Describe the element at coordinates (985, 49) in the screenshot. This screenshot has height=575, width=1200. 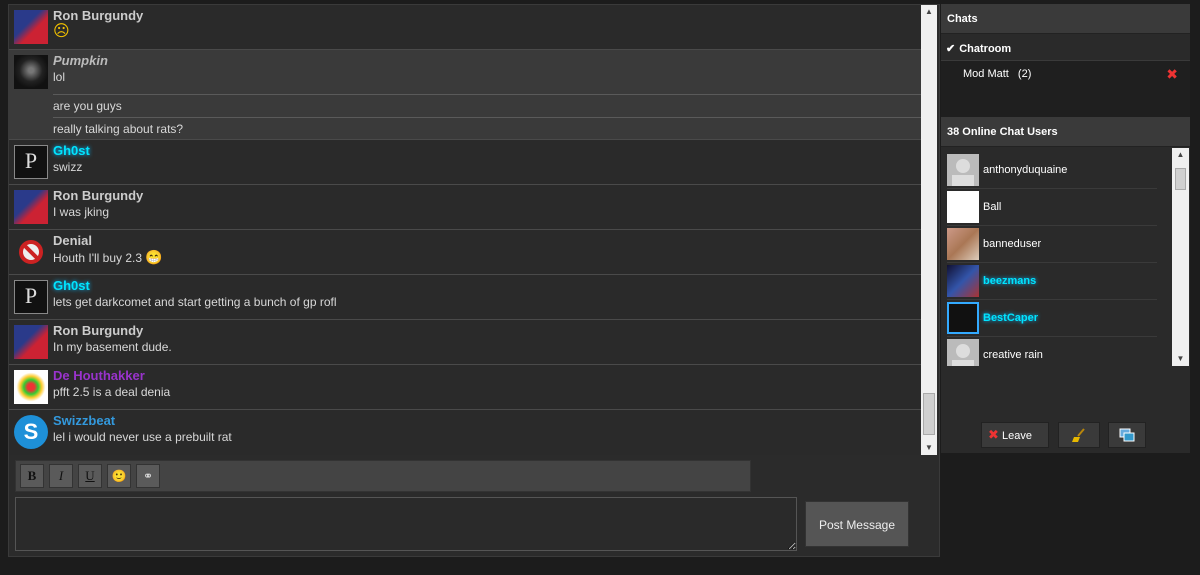
I see `chat-item-label: Chatroom` at that location.